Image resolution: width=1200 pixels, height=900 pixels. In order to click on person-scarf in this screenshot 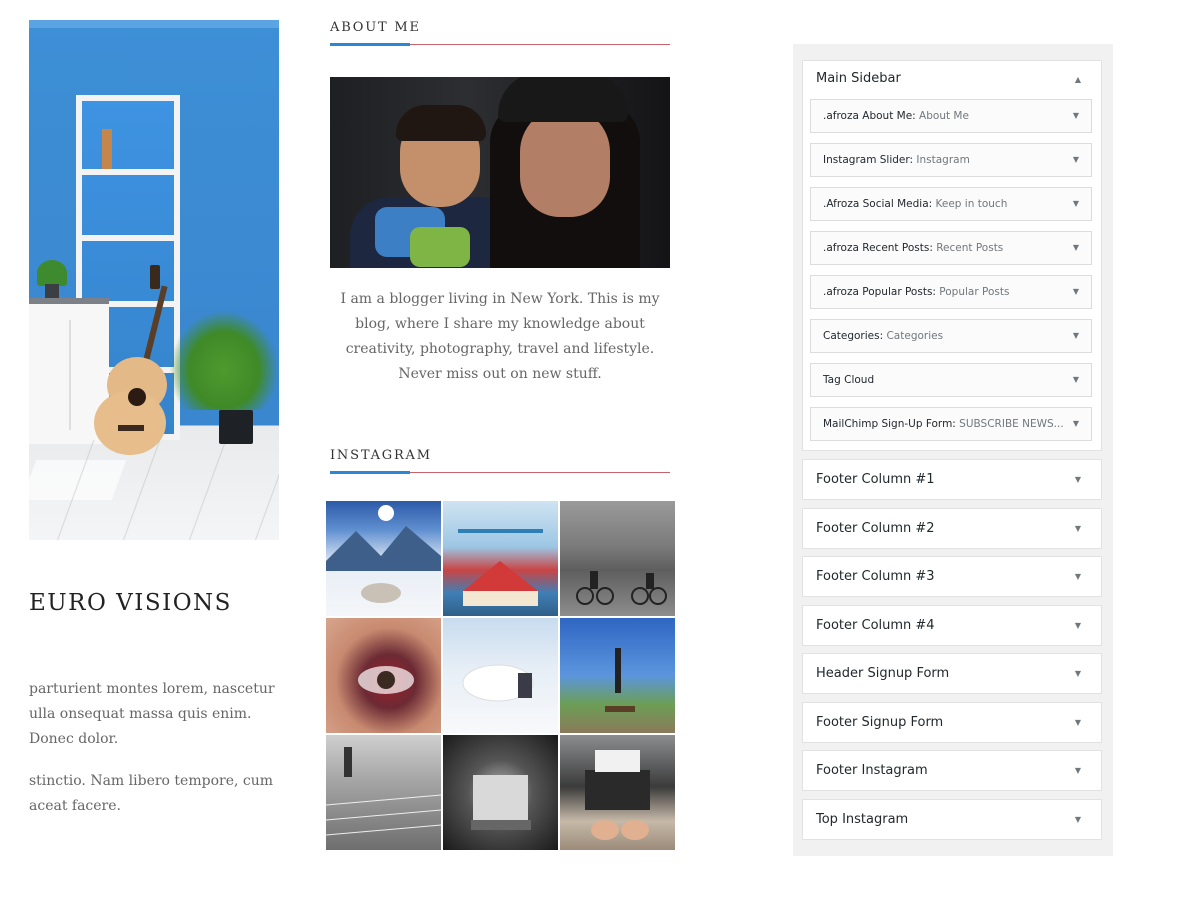, I will do `click(440, 247)`.